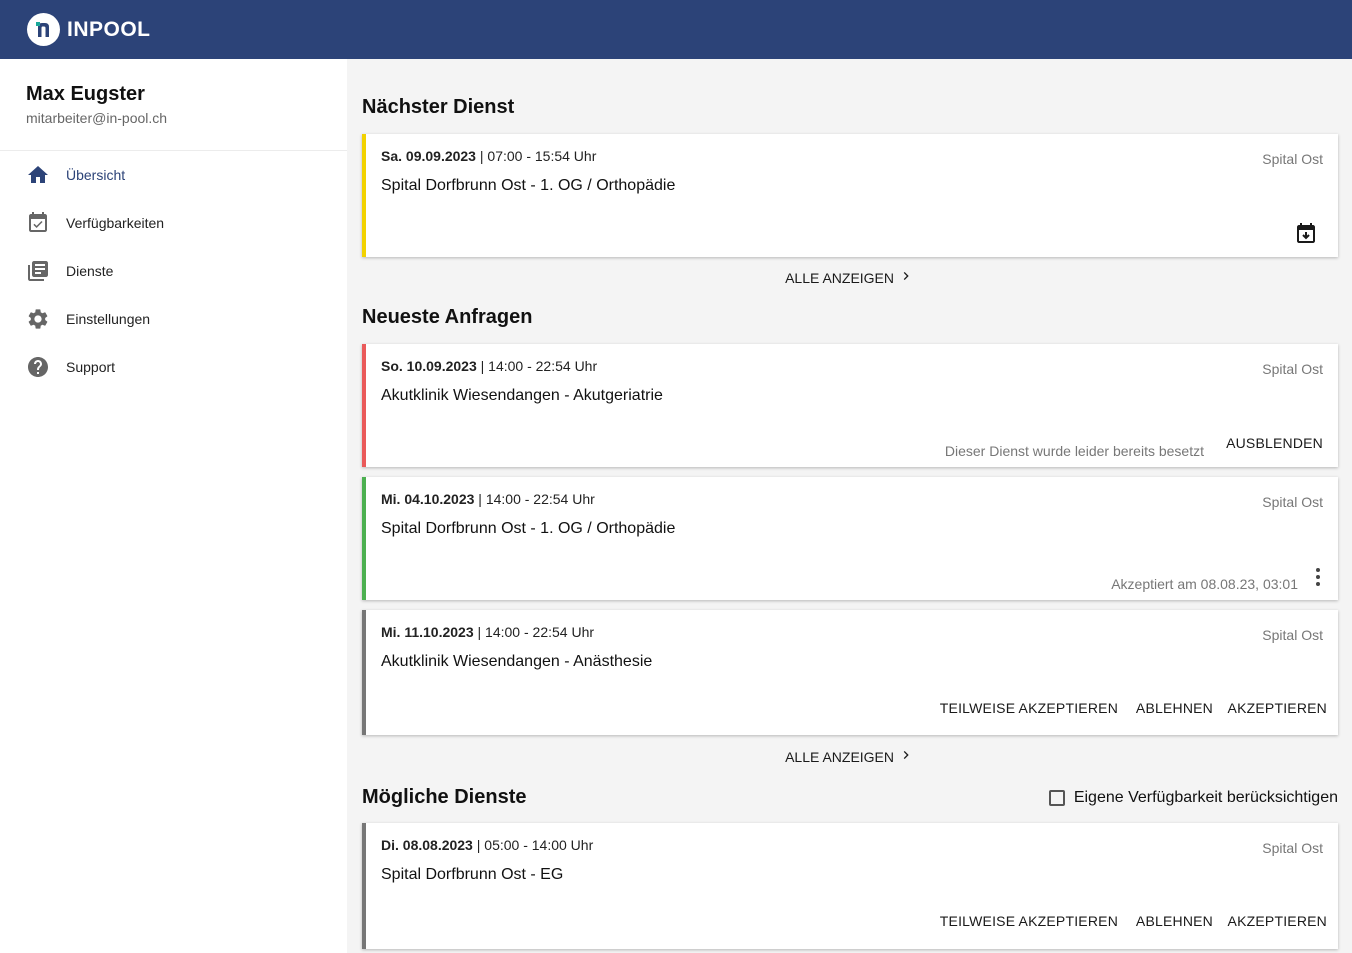 The height and width of the screenshot is (953, 1352). I want to click on gear-icon, so click(38, 319).